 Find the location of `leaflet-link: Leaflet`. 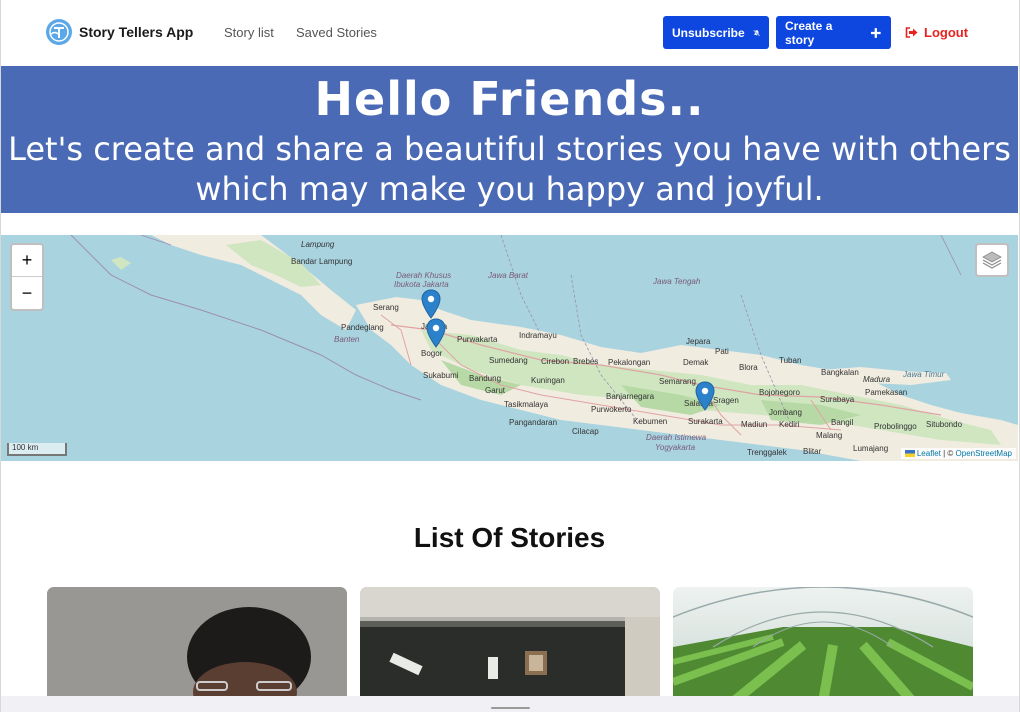

leaflet-link: Leaflet is located at coordinates (929, 453).